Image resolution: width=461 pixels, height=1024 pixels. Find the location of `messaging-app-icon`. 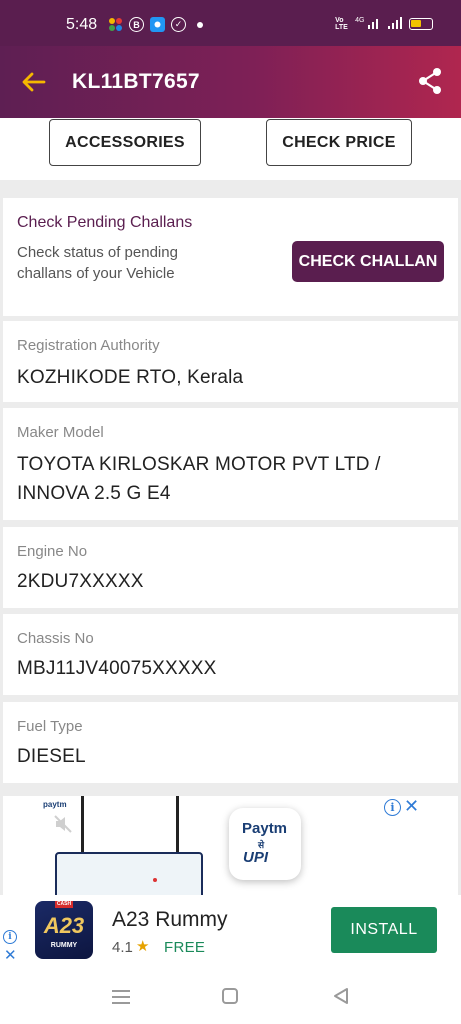

messaging-app-icon is located at coordinates (157, 24).